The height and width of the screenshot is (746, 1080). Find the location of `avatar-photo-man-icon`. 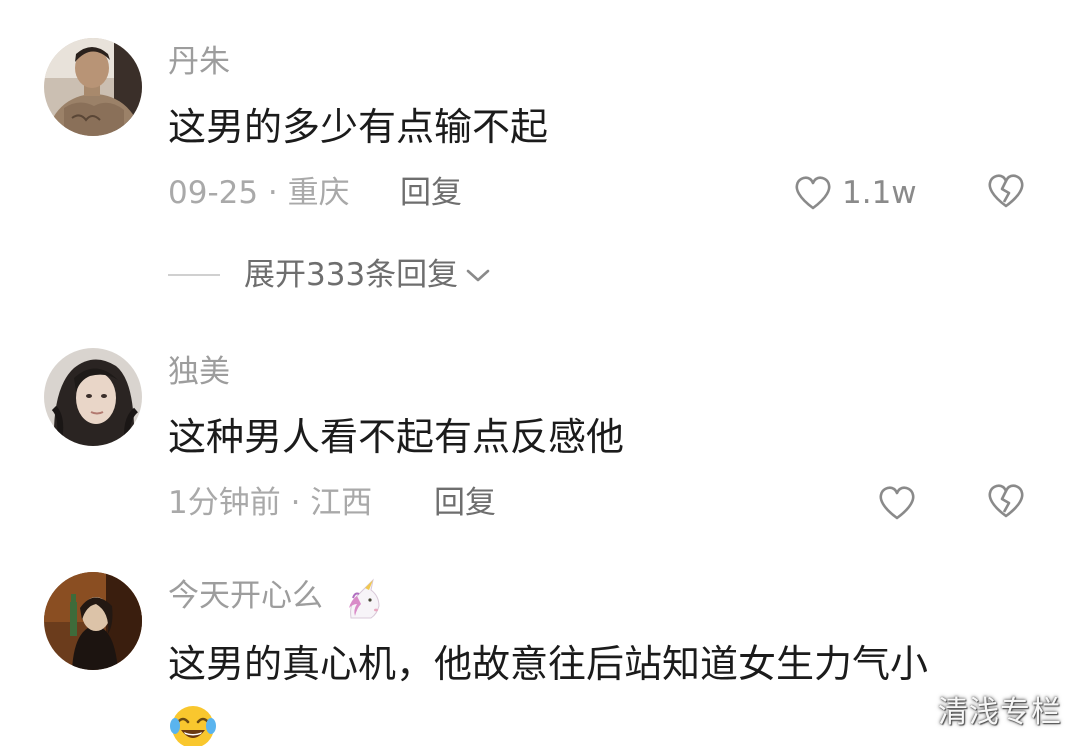

avatar-photo-man-icon is located at coordinates (93, 87).